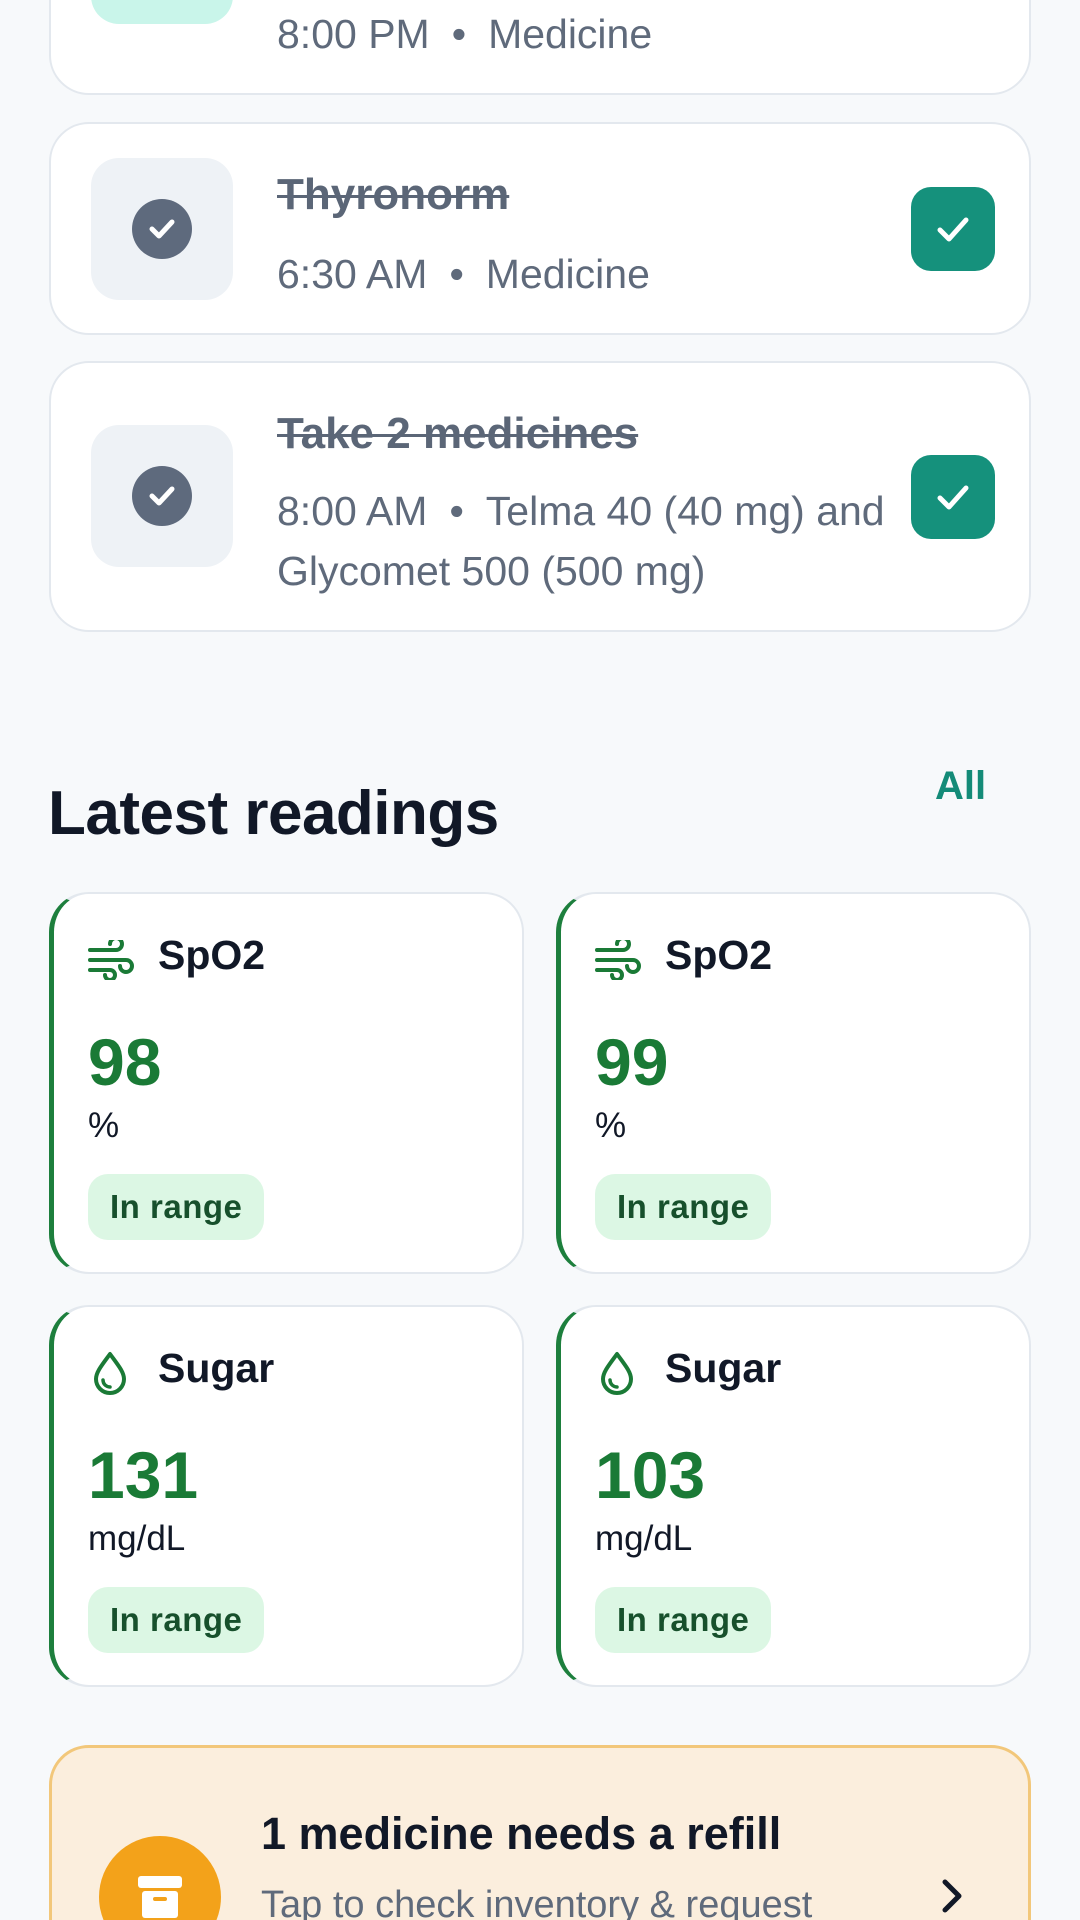 The height and width of the screenshot is (1920, 1080). What do you see at coordinates (143, 1475) in the screenshot?
I see `reading-value: 131` at bounding box center [143, 1475].